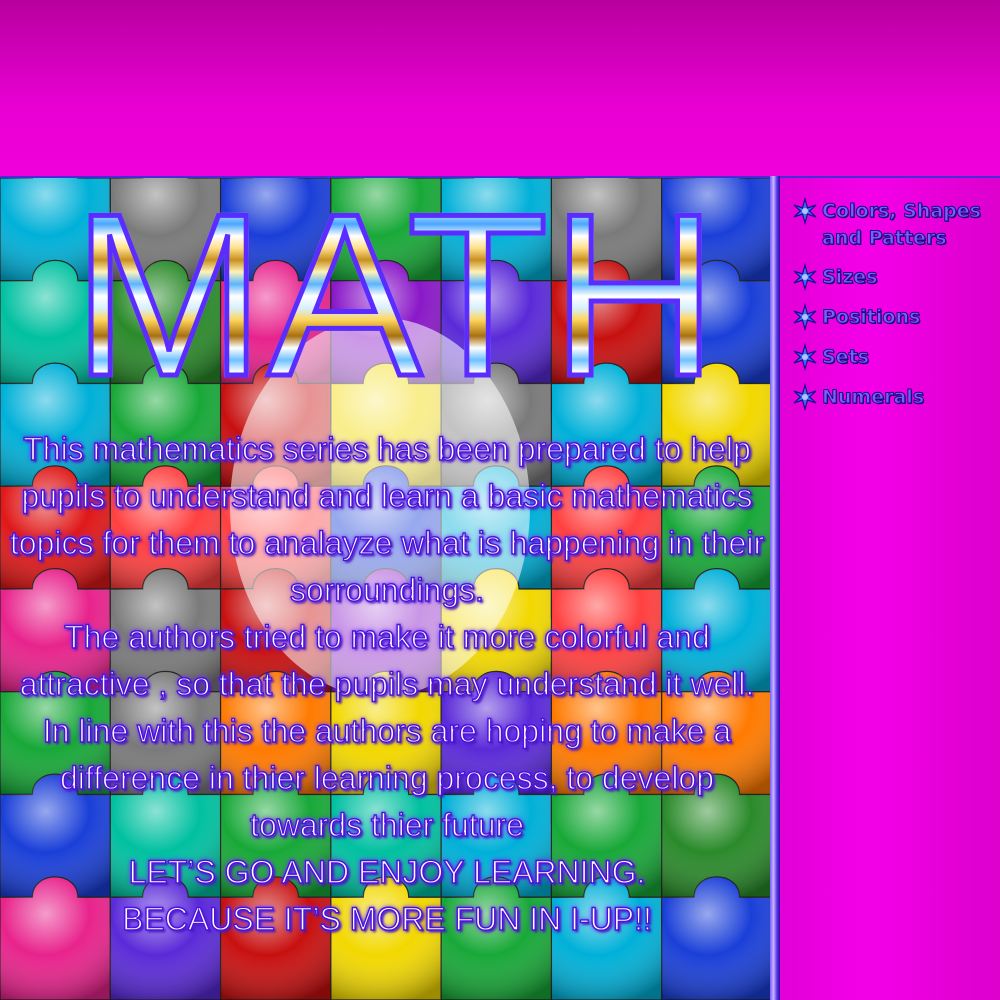 The height and width of the screenshot is (1000, 1000). What do you see at coordinates (846, 357) in the screenshot?
I see `nav-label-sets: Sets` at bounding box center [846, 357].